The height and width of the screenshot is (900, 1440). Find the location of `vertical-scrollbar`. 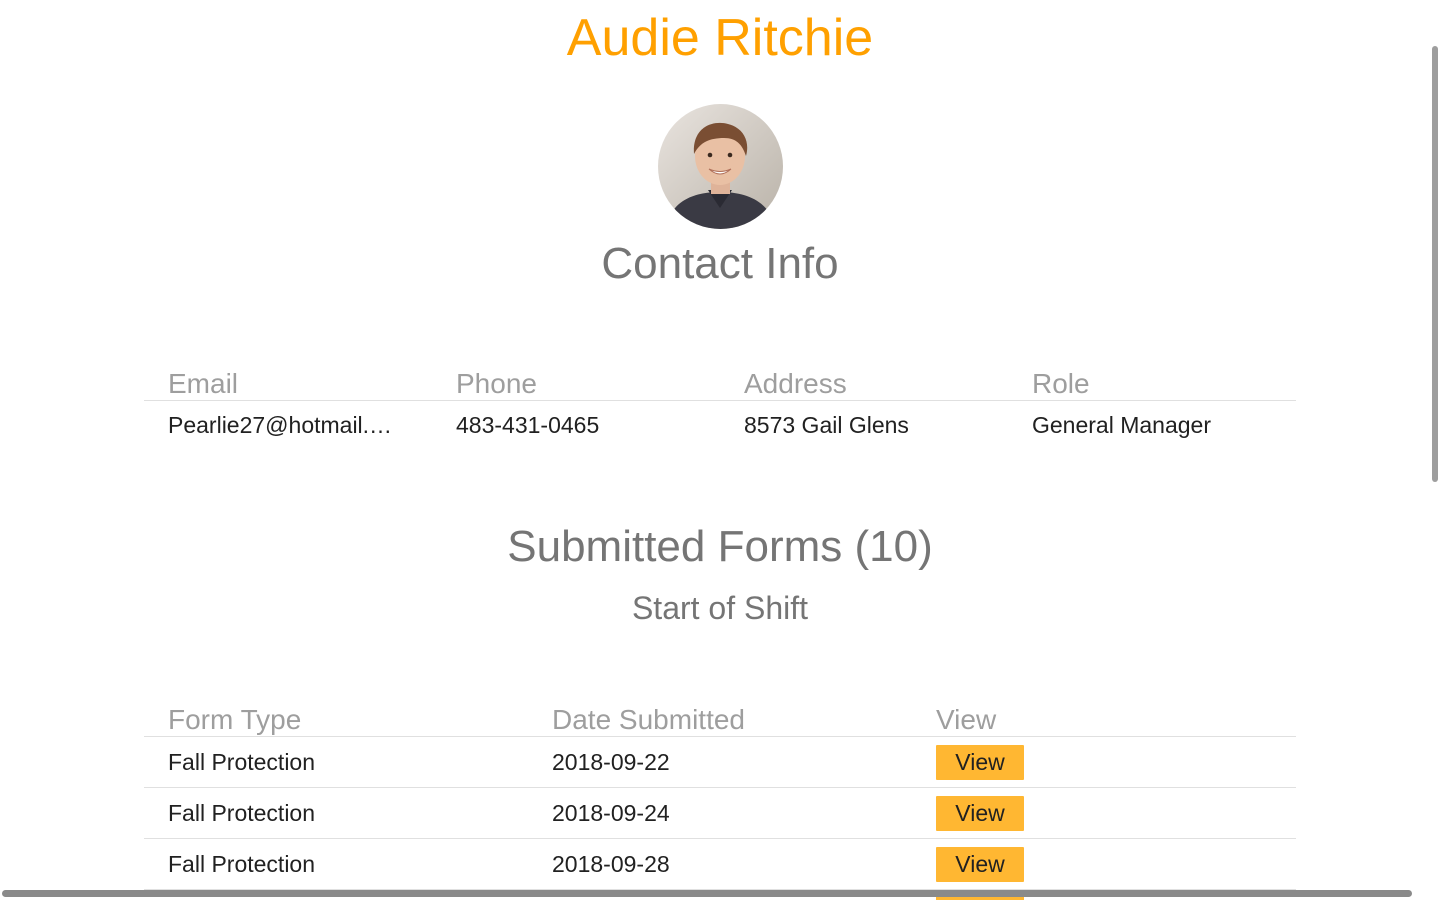

vertical-scrollbar is located at coordinates (1435, 264).